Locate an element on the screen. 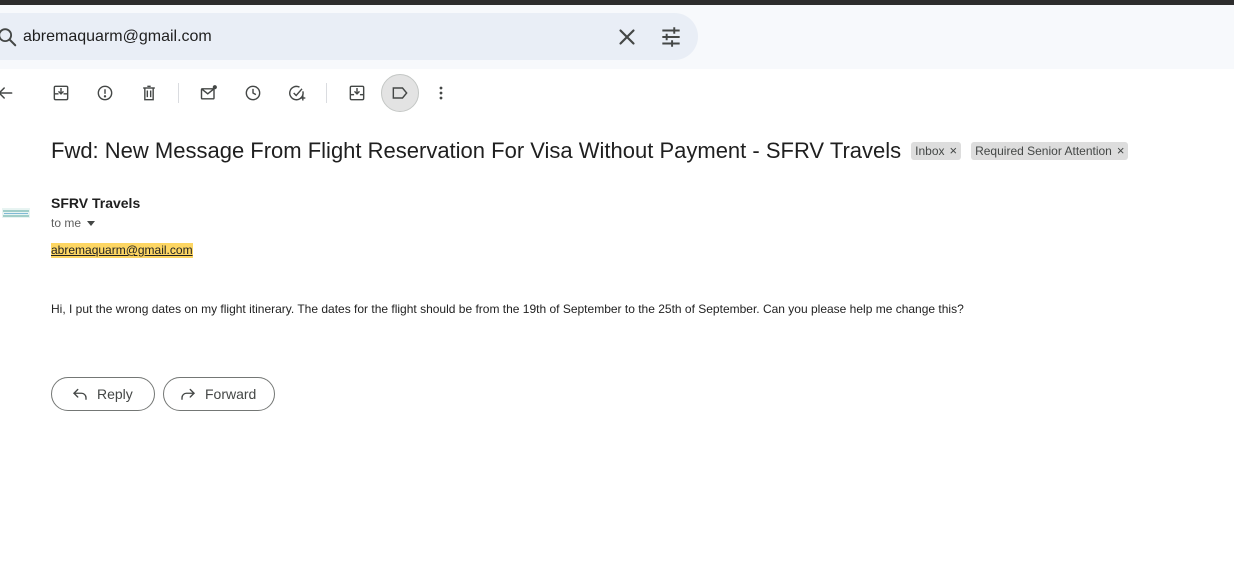 The width and height of the screenshot is (1234, 575). trash-icon is located at coordinates (149, 93).